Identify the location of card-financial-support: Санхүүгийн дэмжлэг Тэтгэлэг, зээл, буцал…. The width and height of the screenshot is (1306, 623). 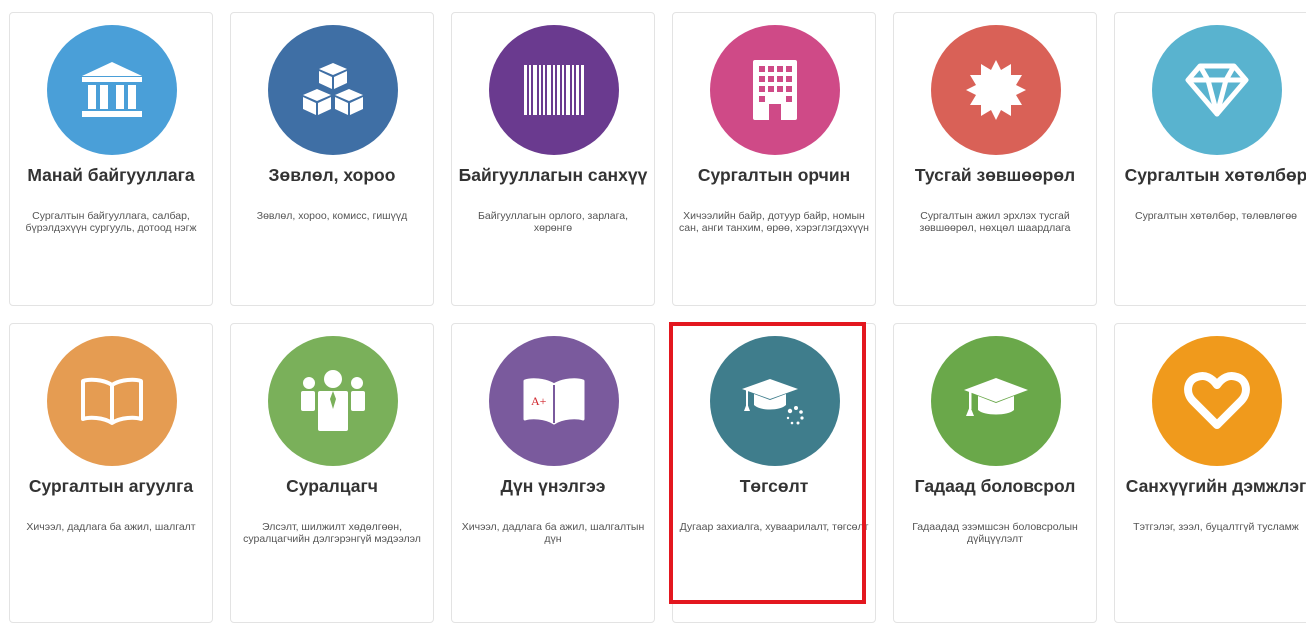
(1210, 473).